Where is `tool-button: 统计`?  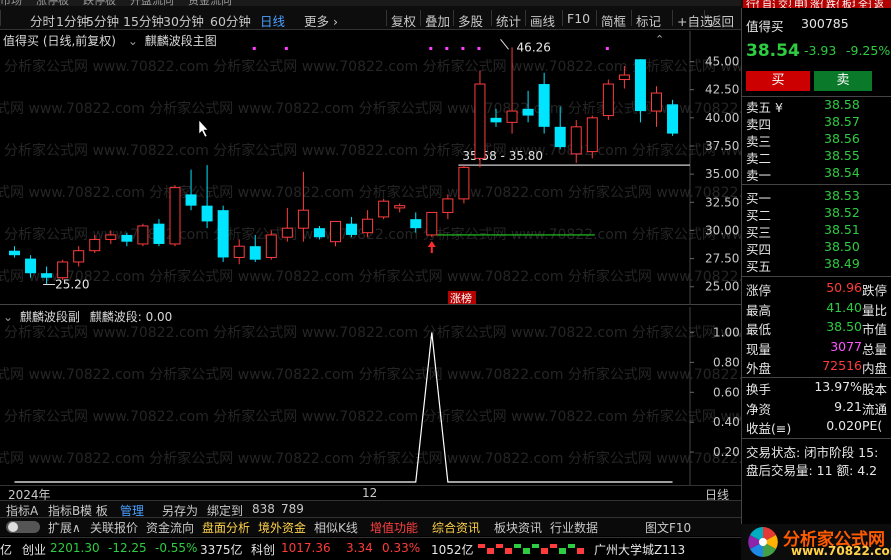
tool-button: 统计 is located at coordinates (508, 20).